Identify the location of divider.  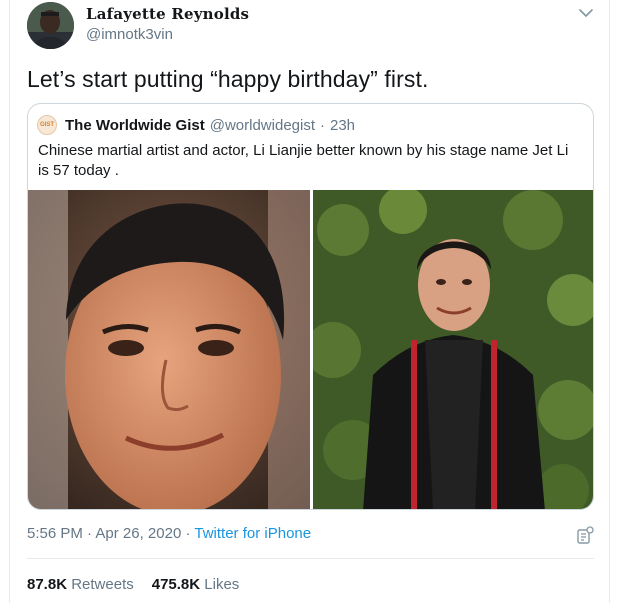
(310, 558).